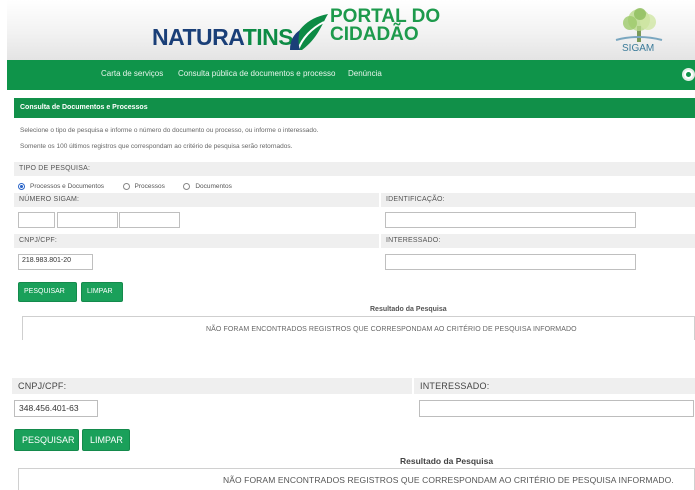  What do you see at coordinates (197, 37) in the screenshot?
I see `logo-word-part1: NATURA` at bounding box center [197, 37].